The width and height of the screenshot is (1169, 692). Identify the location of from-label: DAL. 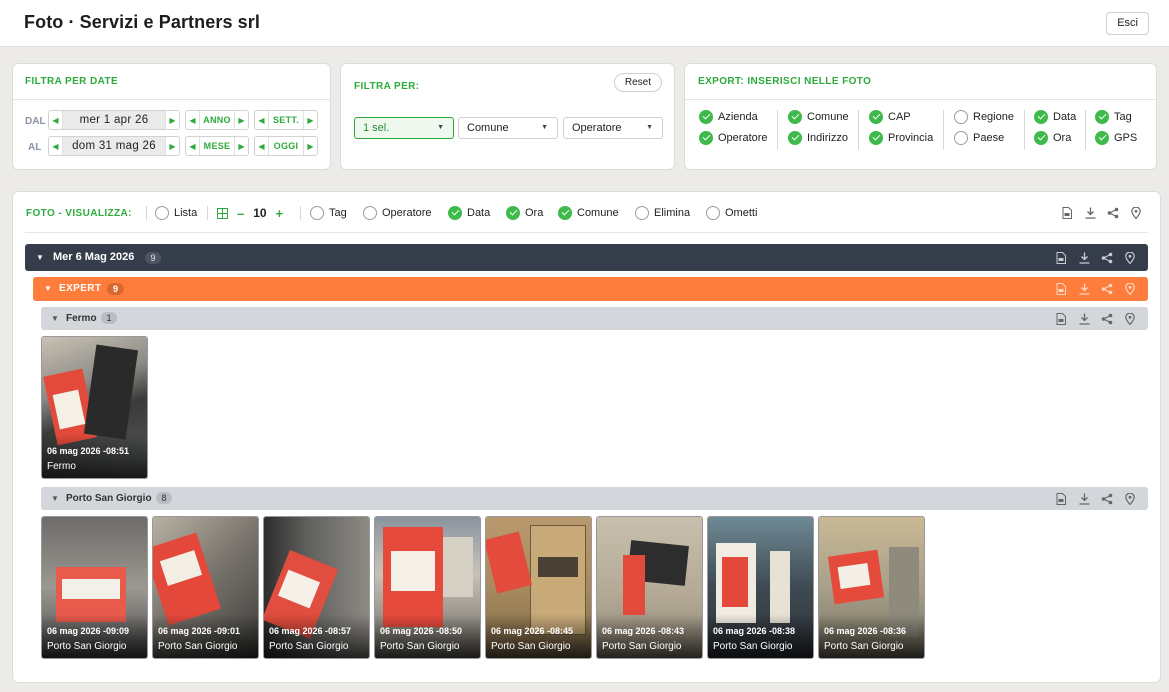
(35, 121).